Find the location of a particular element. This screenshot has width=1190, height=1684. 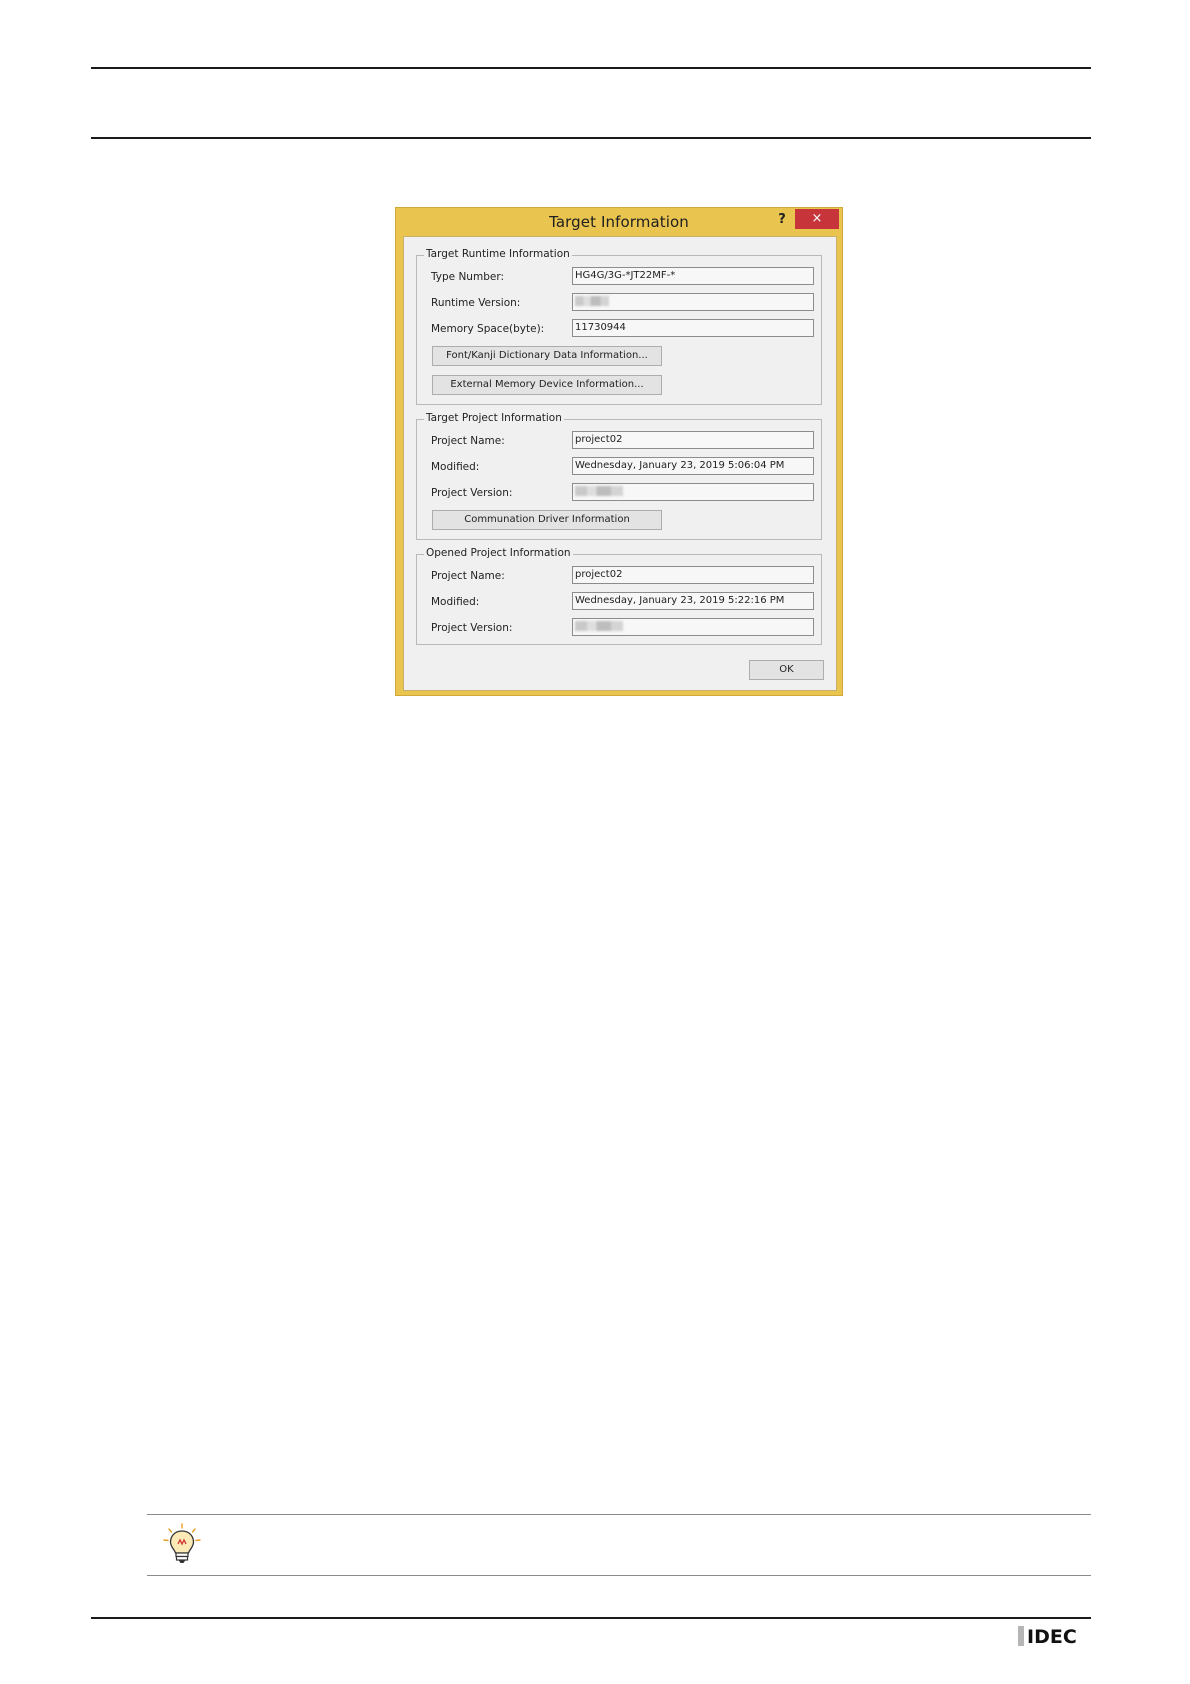

hint-rule-bottom is located at coordinates (619, 1575).